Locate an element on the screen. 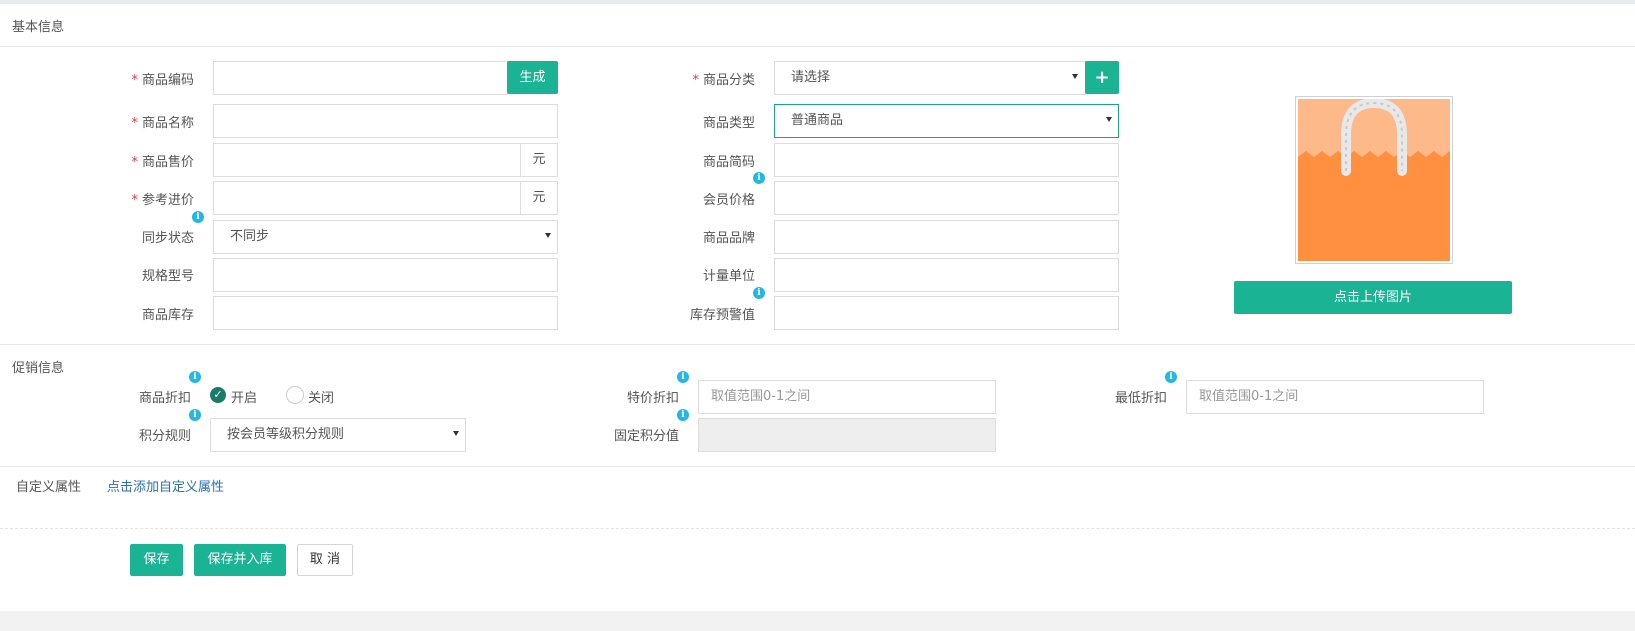 The width and height of the screenshot is (1635, 631). min-discount-label: 最低折扣 is located at coordinates (1140, 398).